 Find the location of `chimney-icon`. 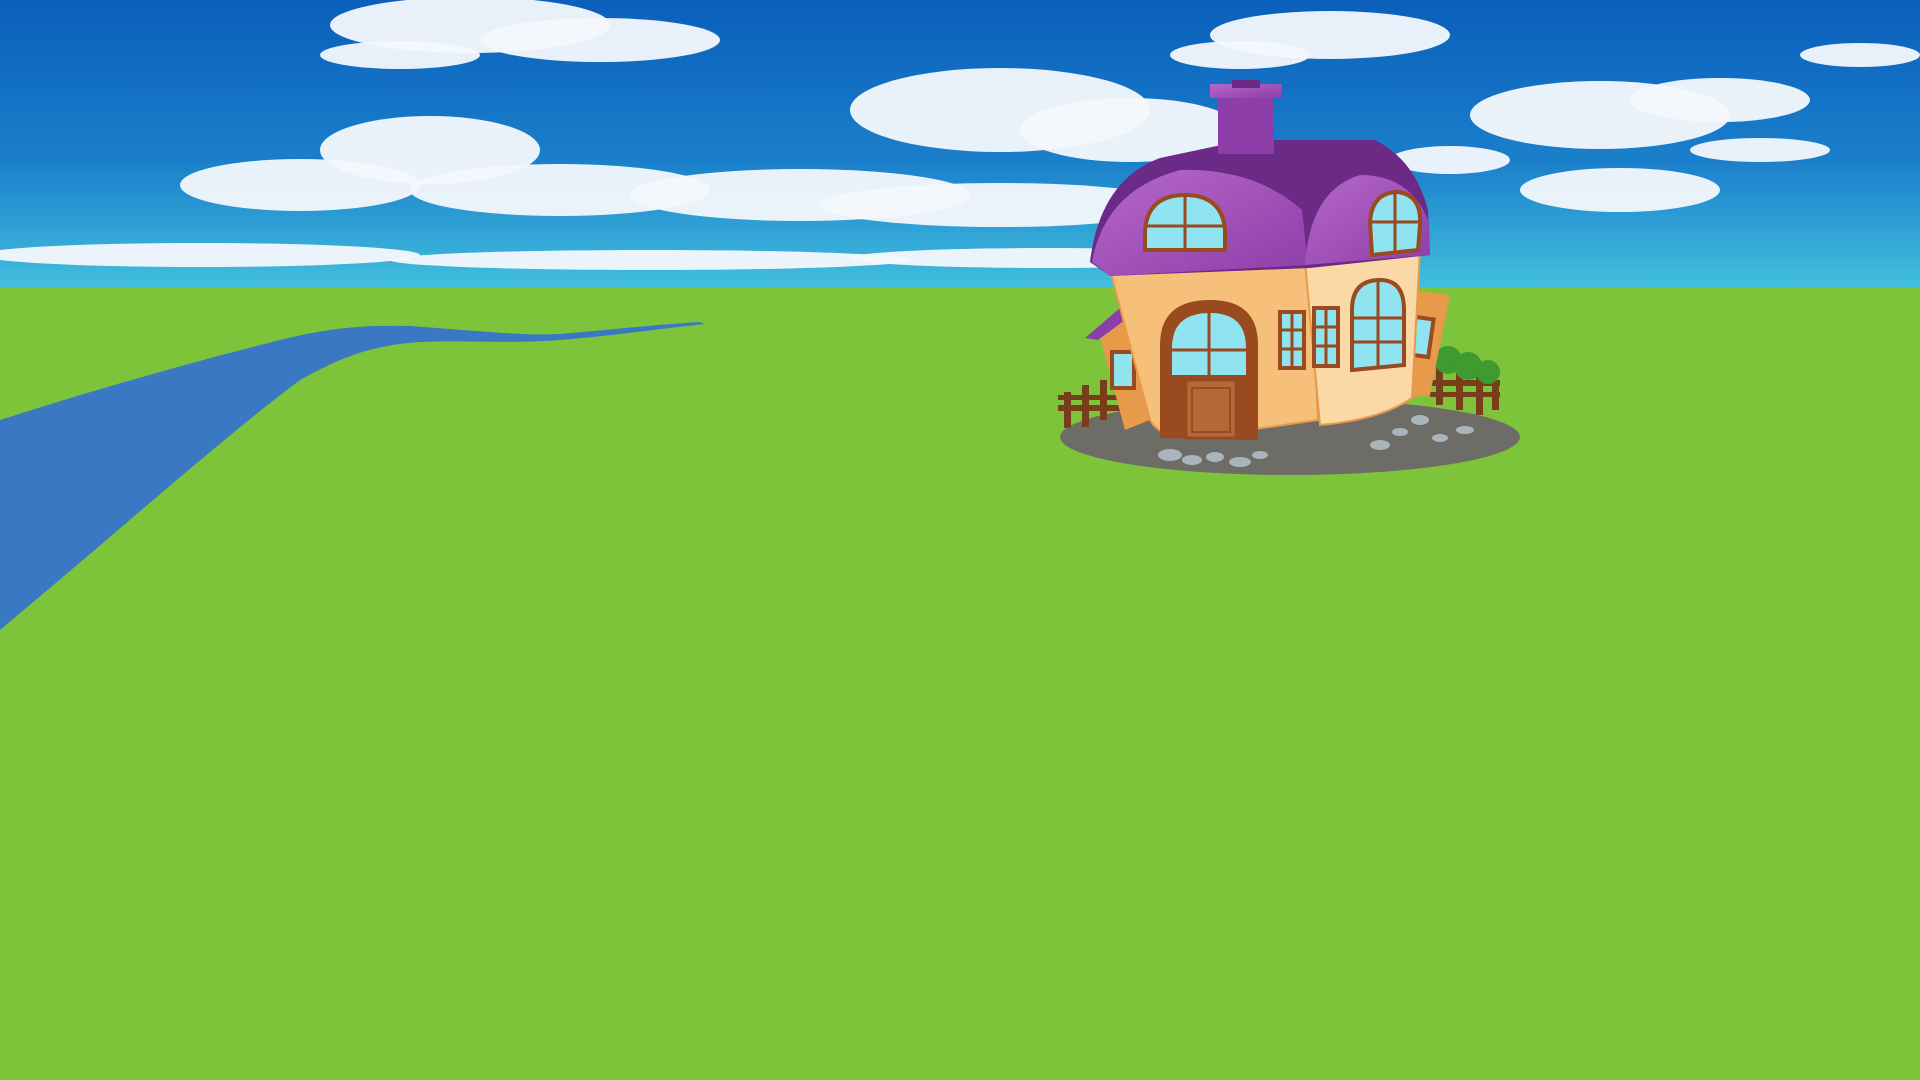

chimney-icon is located at coordinates (1246, 117).